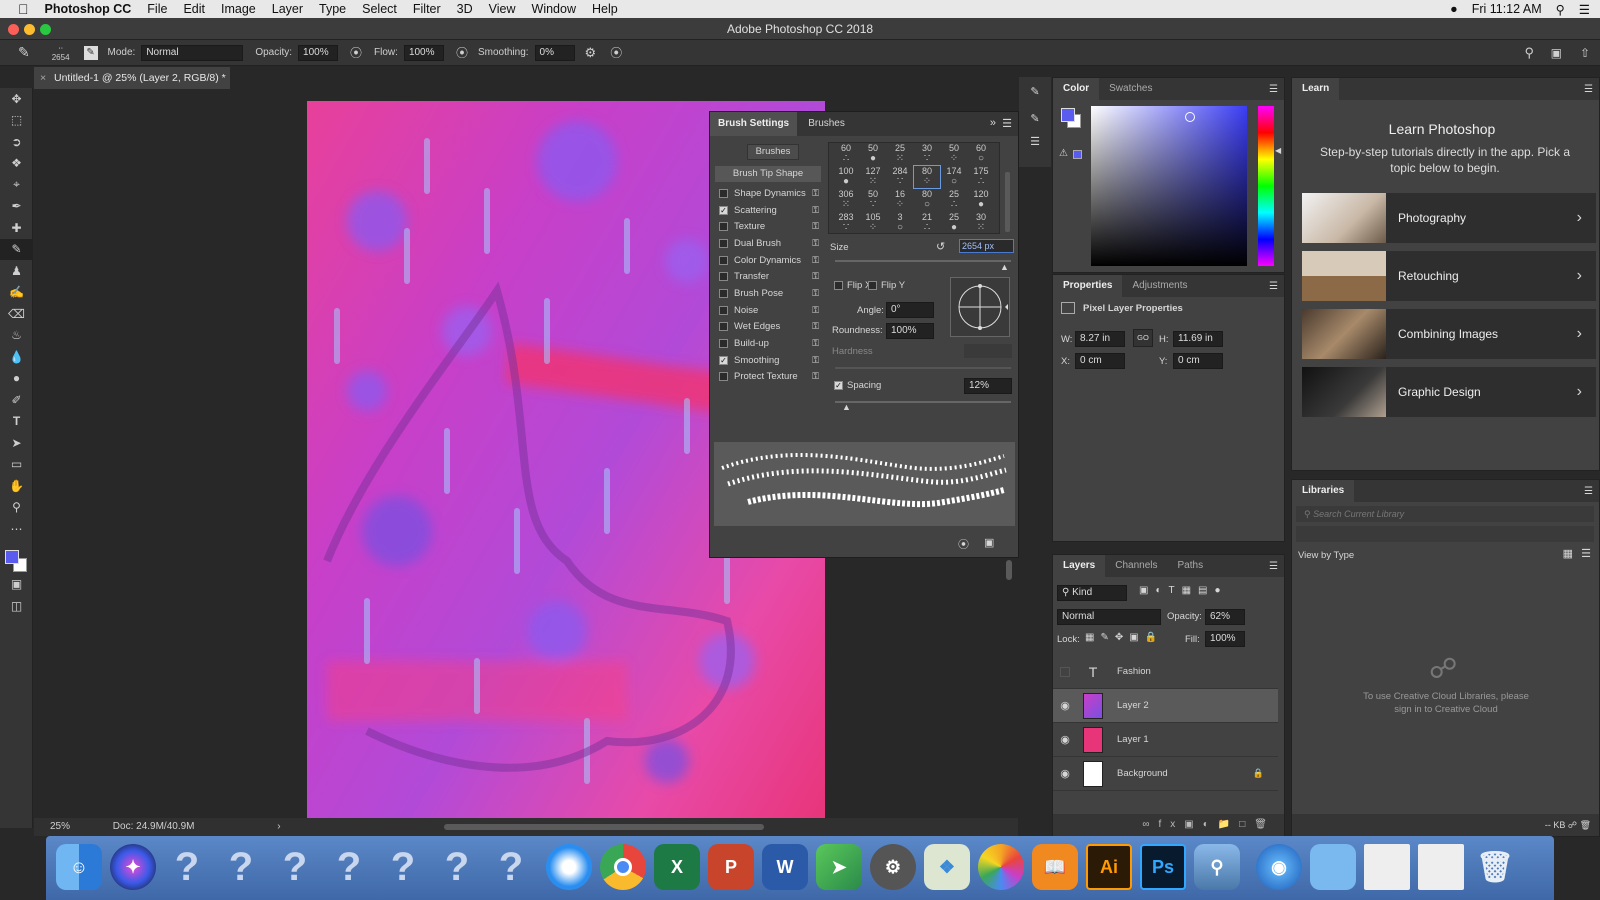 The image size is (1600, 900). What do you see at coordinates (768, 360) in the screenshot?
I see `brush-option-smoothing: ✓ Smoothing ⚿` at bounding box center [768, 360].